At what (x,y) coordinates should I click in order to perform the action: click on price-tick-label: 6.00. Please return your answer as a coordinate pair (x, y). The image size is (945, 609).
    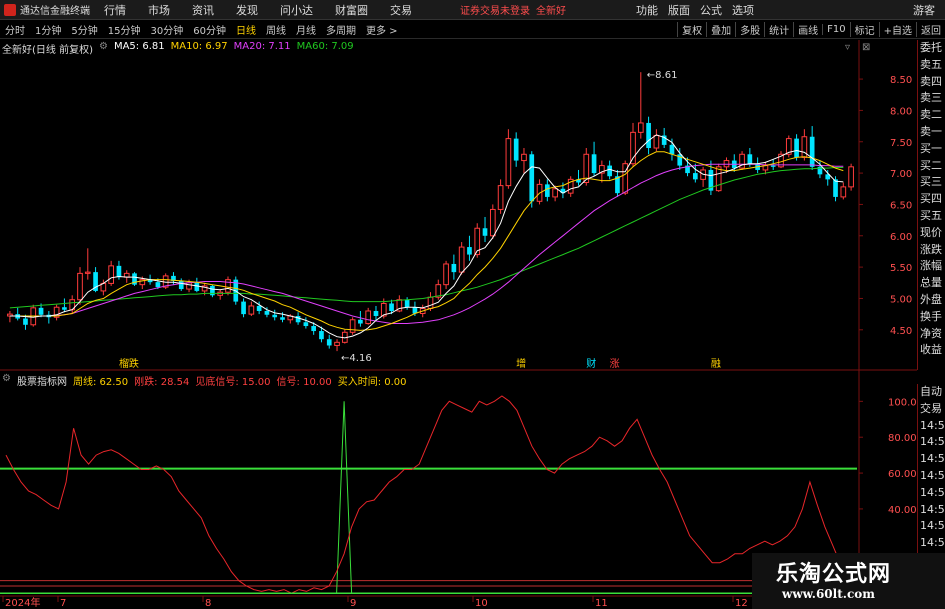
    Looking at the image, I should click on (901, 237).